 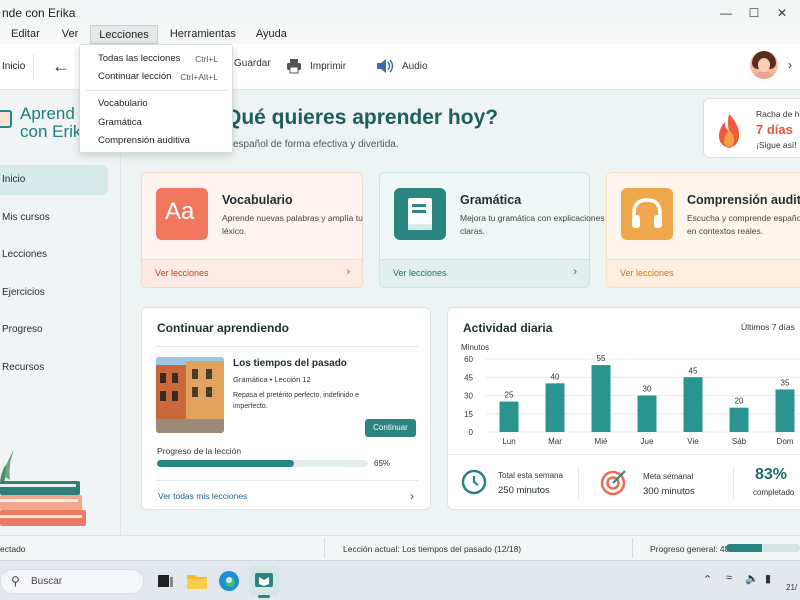 What do you see at coordinates (791, 587) in the screenshot?
I see `taskbar-date: 21/` at bounding box center [791, 587].